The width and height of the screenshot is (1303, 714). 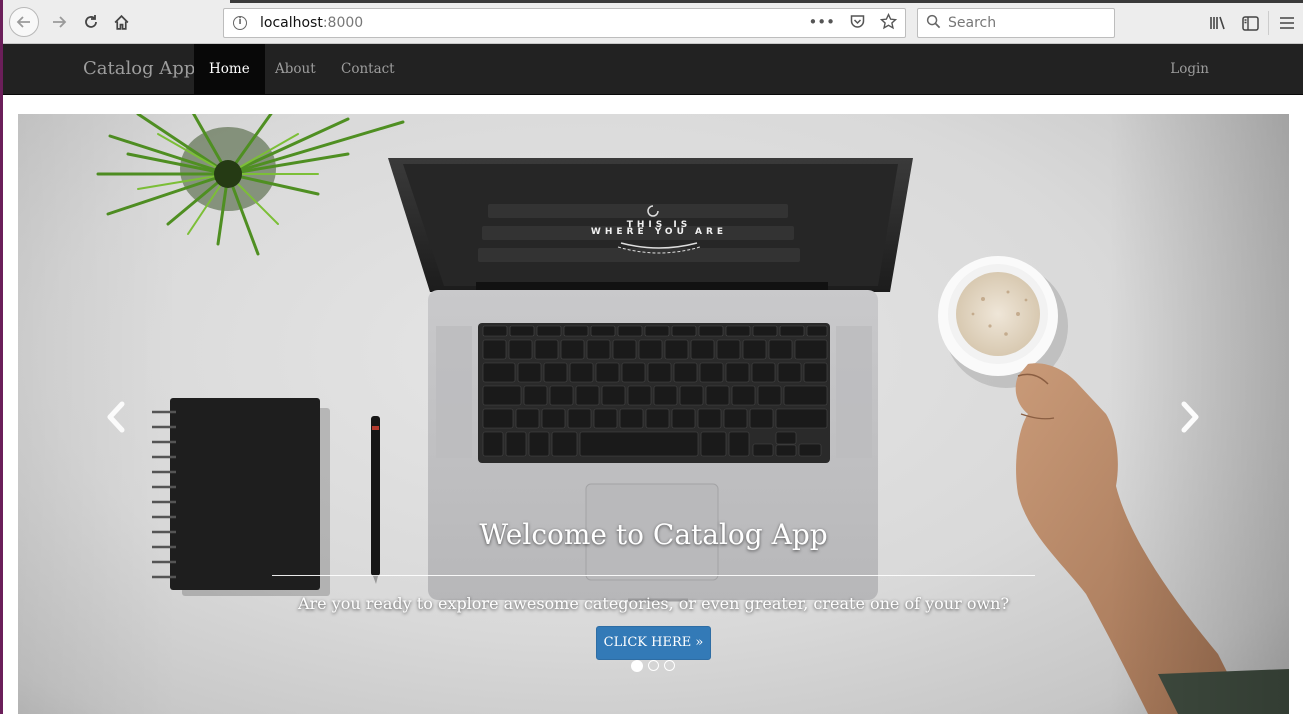 What do you see at coordinates (343, 23) in the screenshot?
I see `url-port: :8000` at bounding box center [343, 23].